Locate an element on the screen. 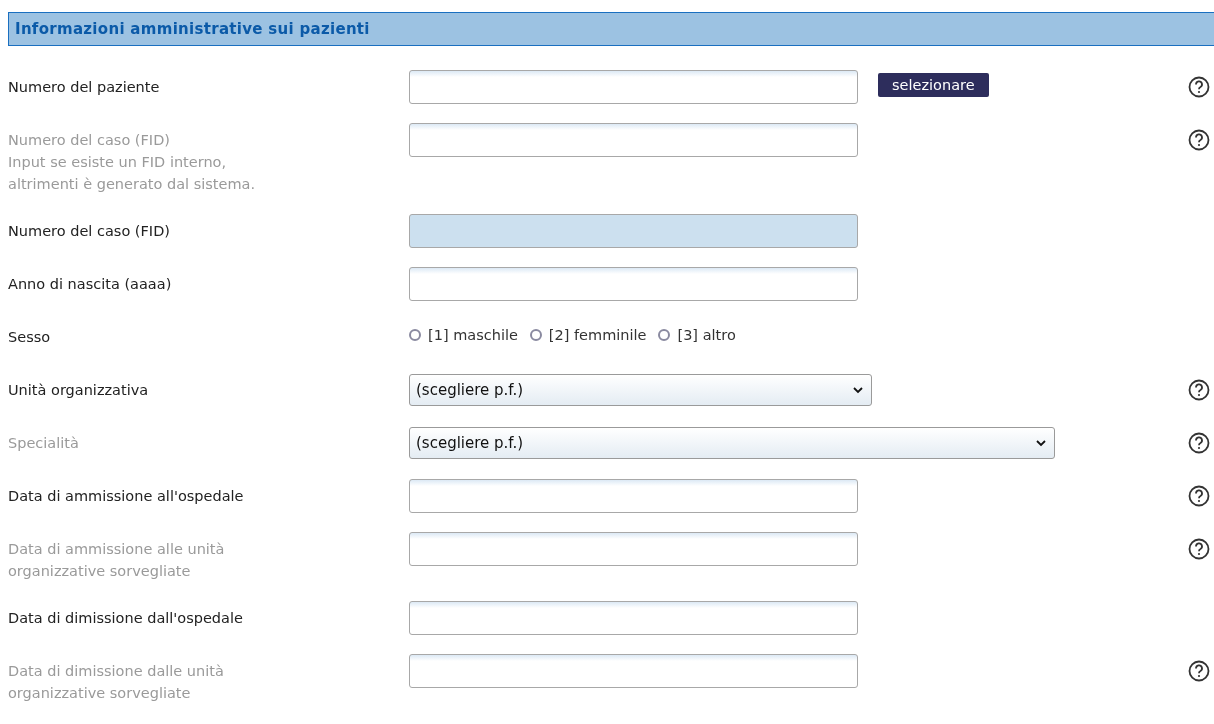 Image resolution: width=1214 pixels, height=724 pixels. field-label: Numero del caso (FID) Input se esiste un FID interno, altrimenti è generato dal sistema. is located at coordinates (132, 162).